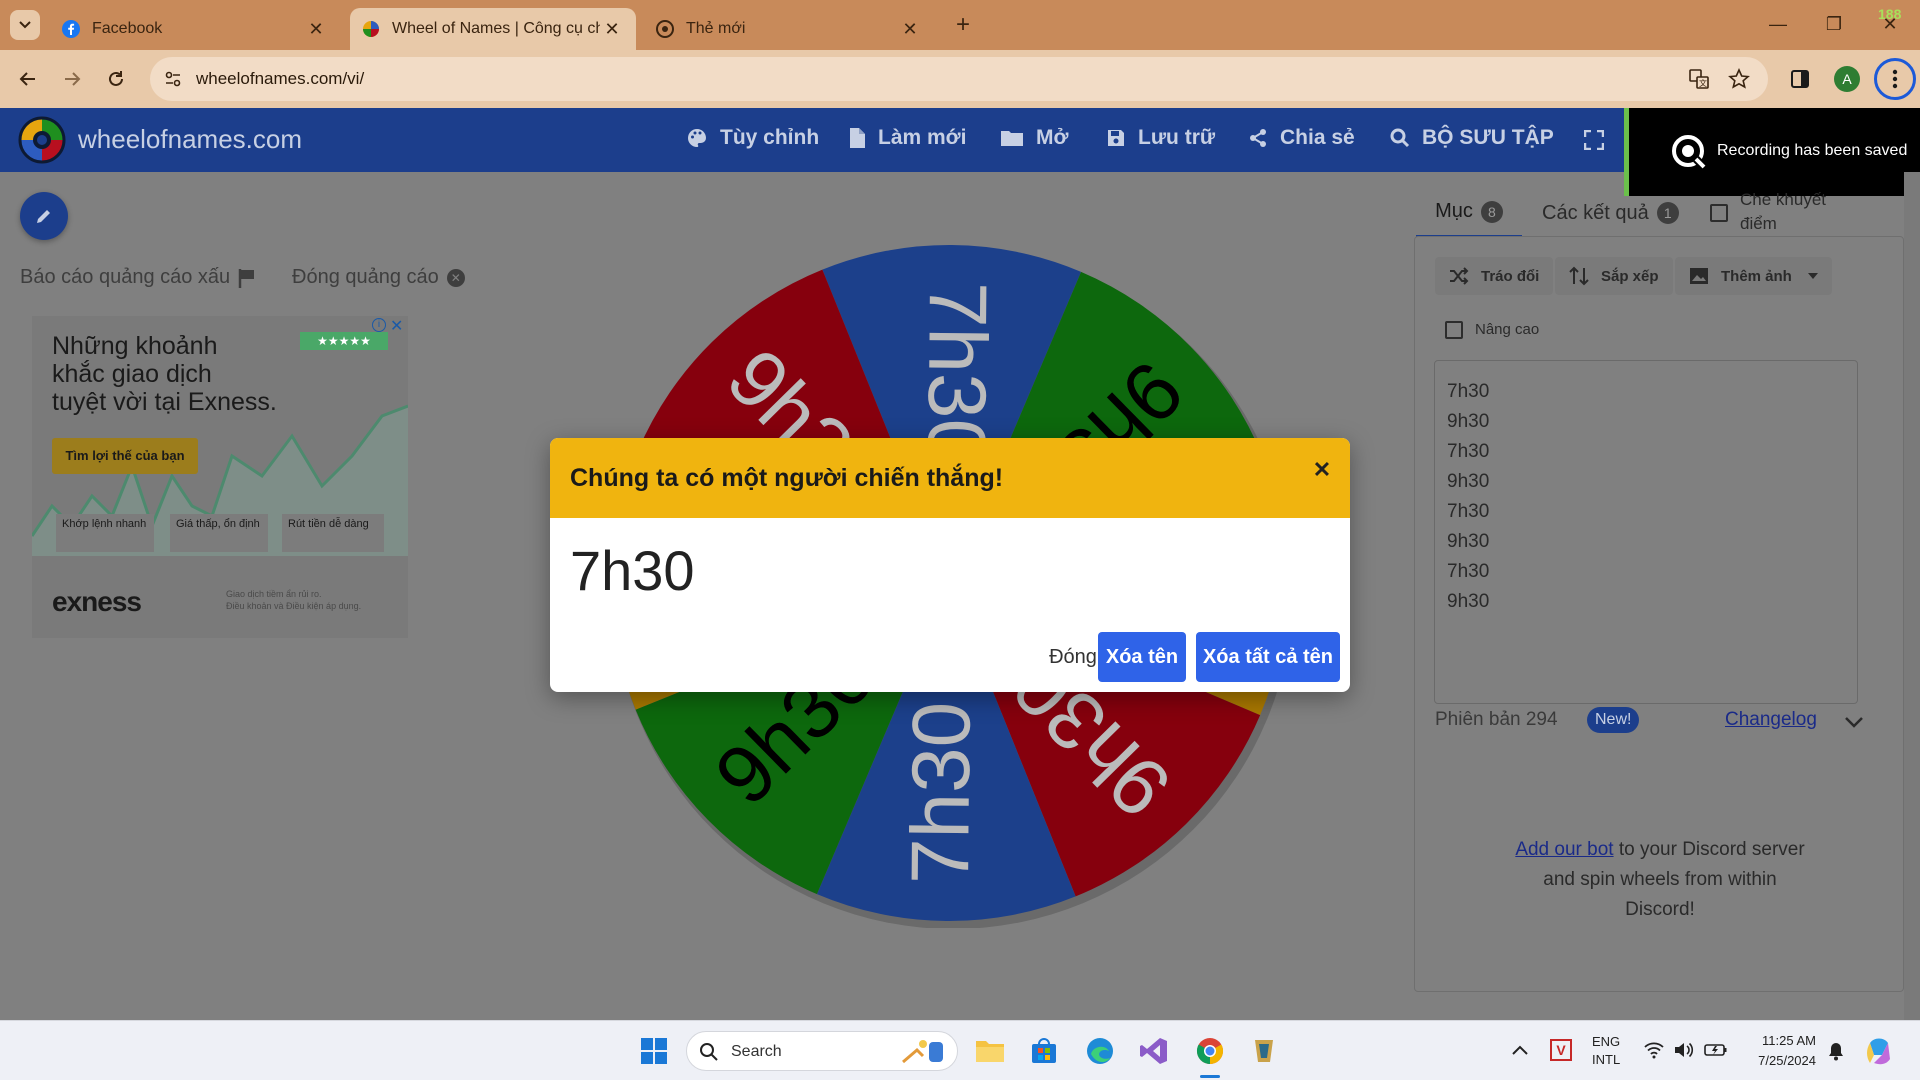  Describe the element at coordinates (1895, 79) in the screenshot. I see `browser-menu-button` at that location.